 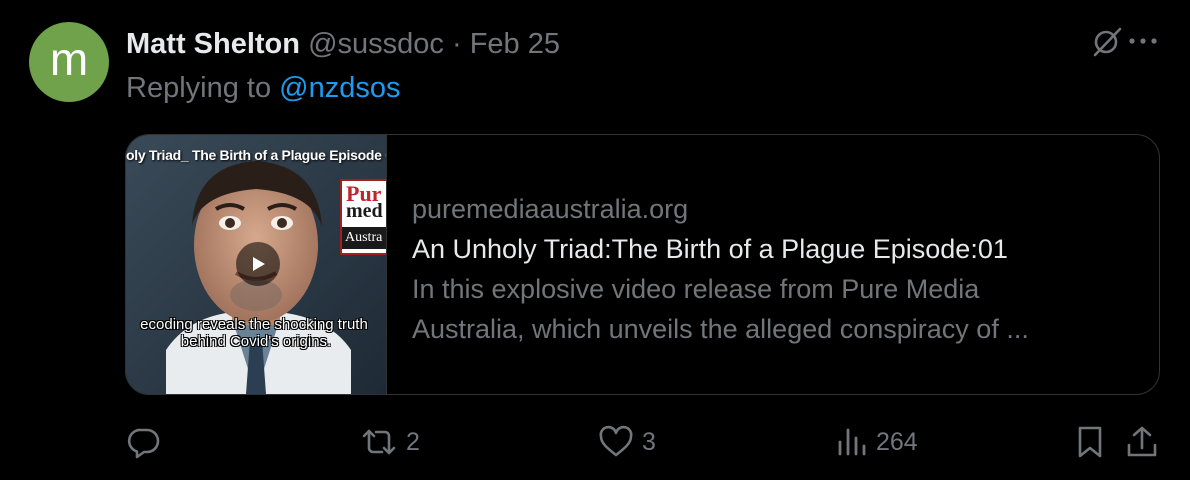 What do you see at coordinates (649, 441) in the screenshot?
I see `like-count: 3` at bounding box center [649, 441].